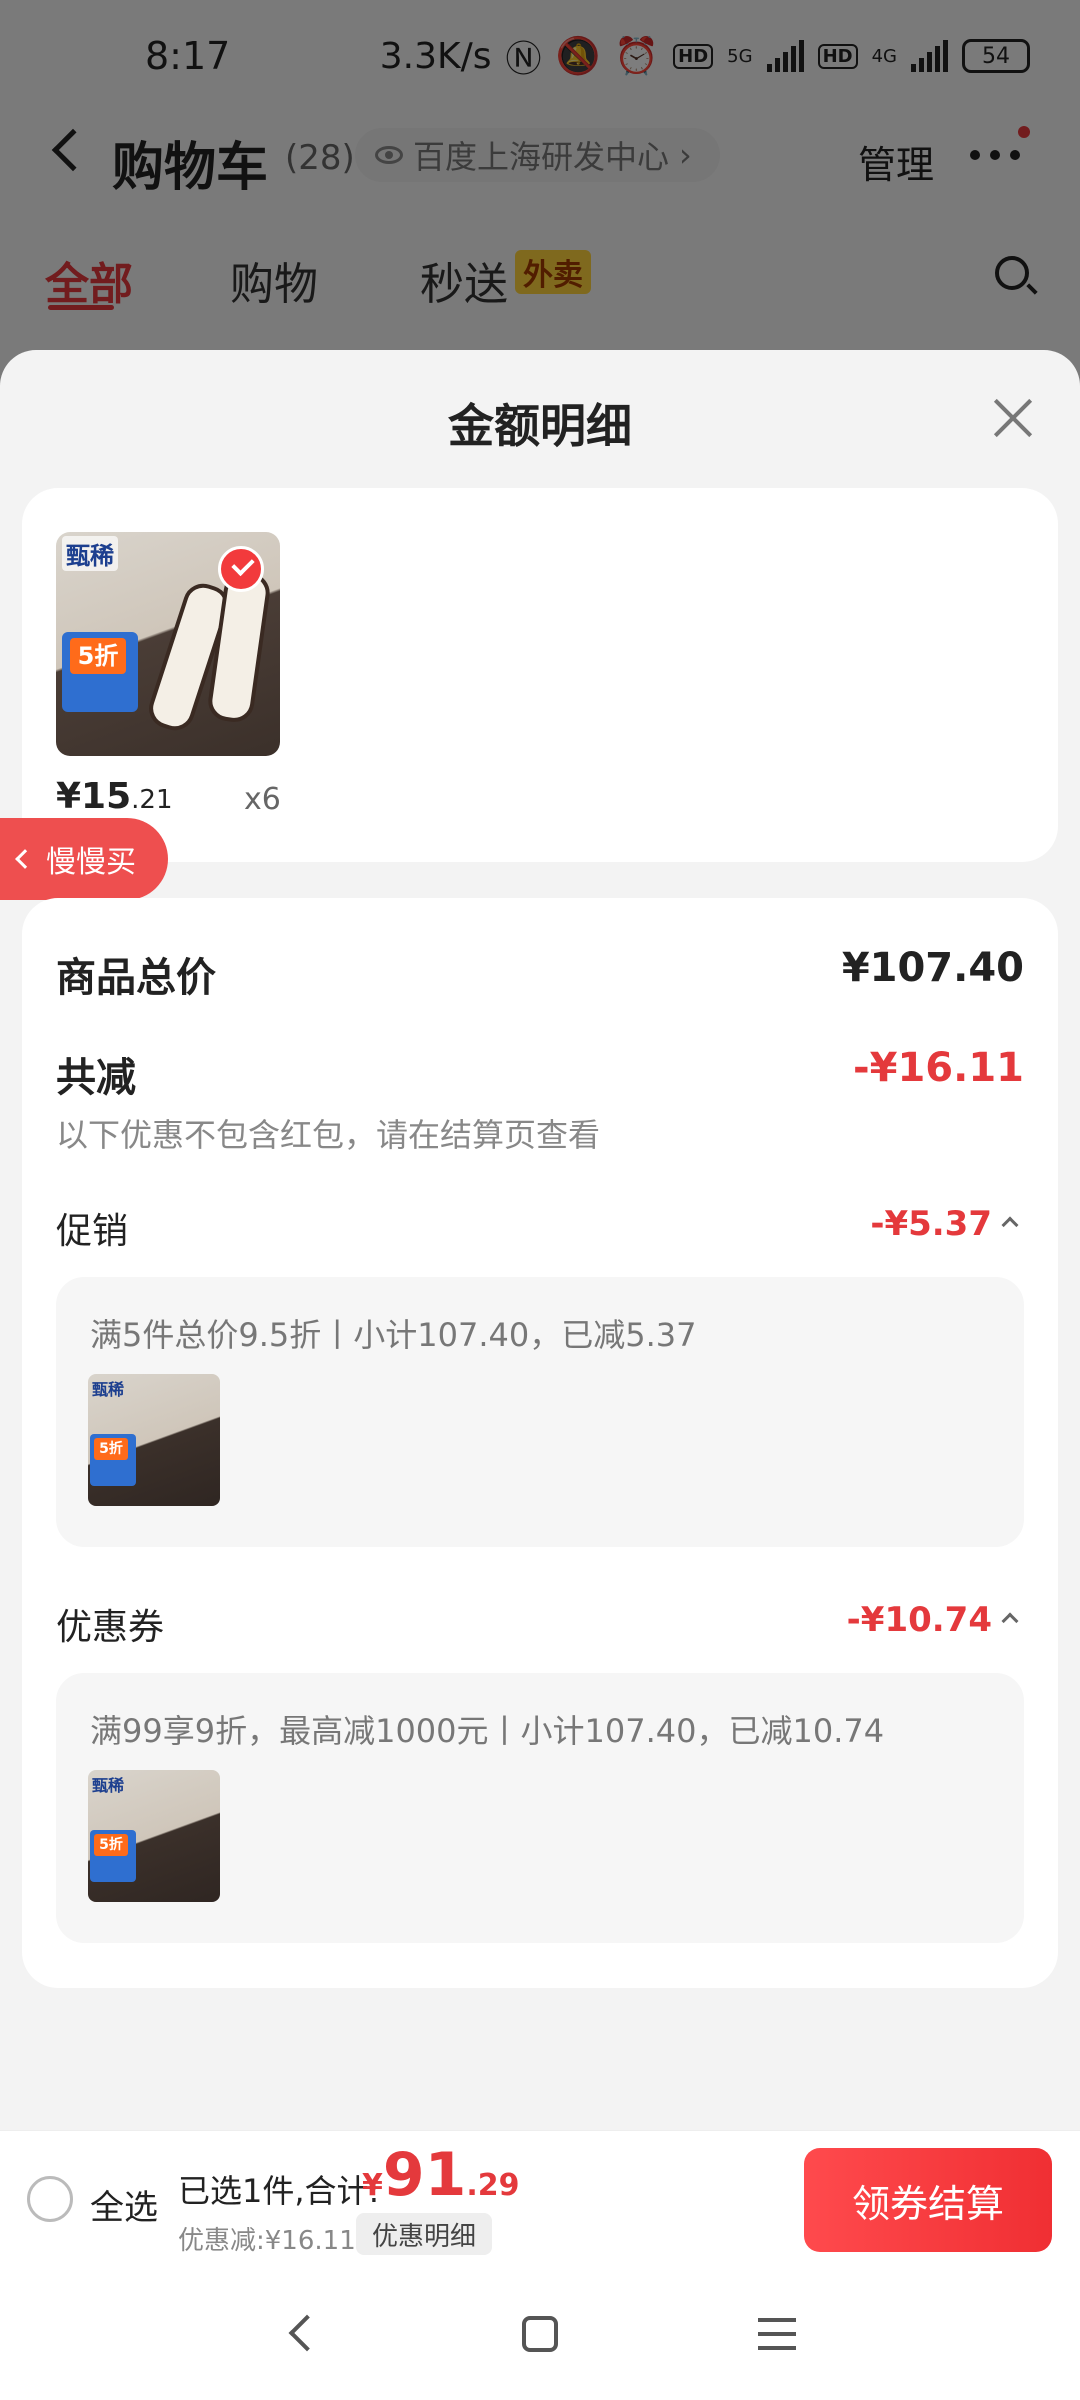 Image resolution: width=1080 pixels, height=2400 pixels. What do you see at coordinates (328, 1135) in the screenshot?
I see `reduce-note: 以下优惠不包含红包，请在结算页查看` at bounding box center [328, 1135].